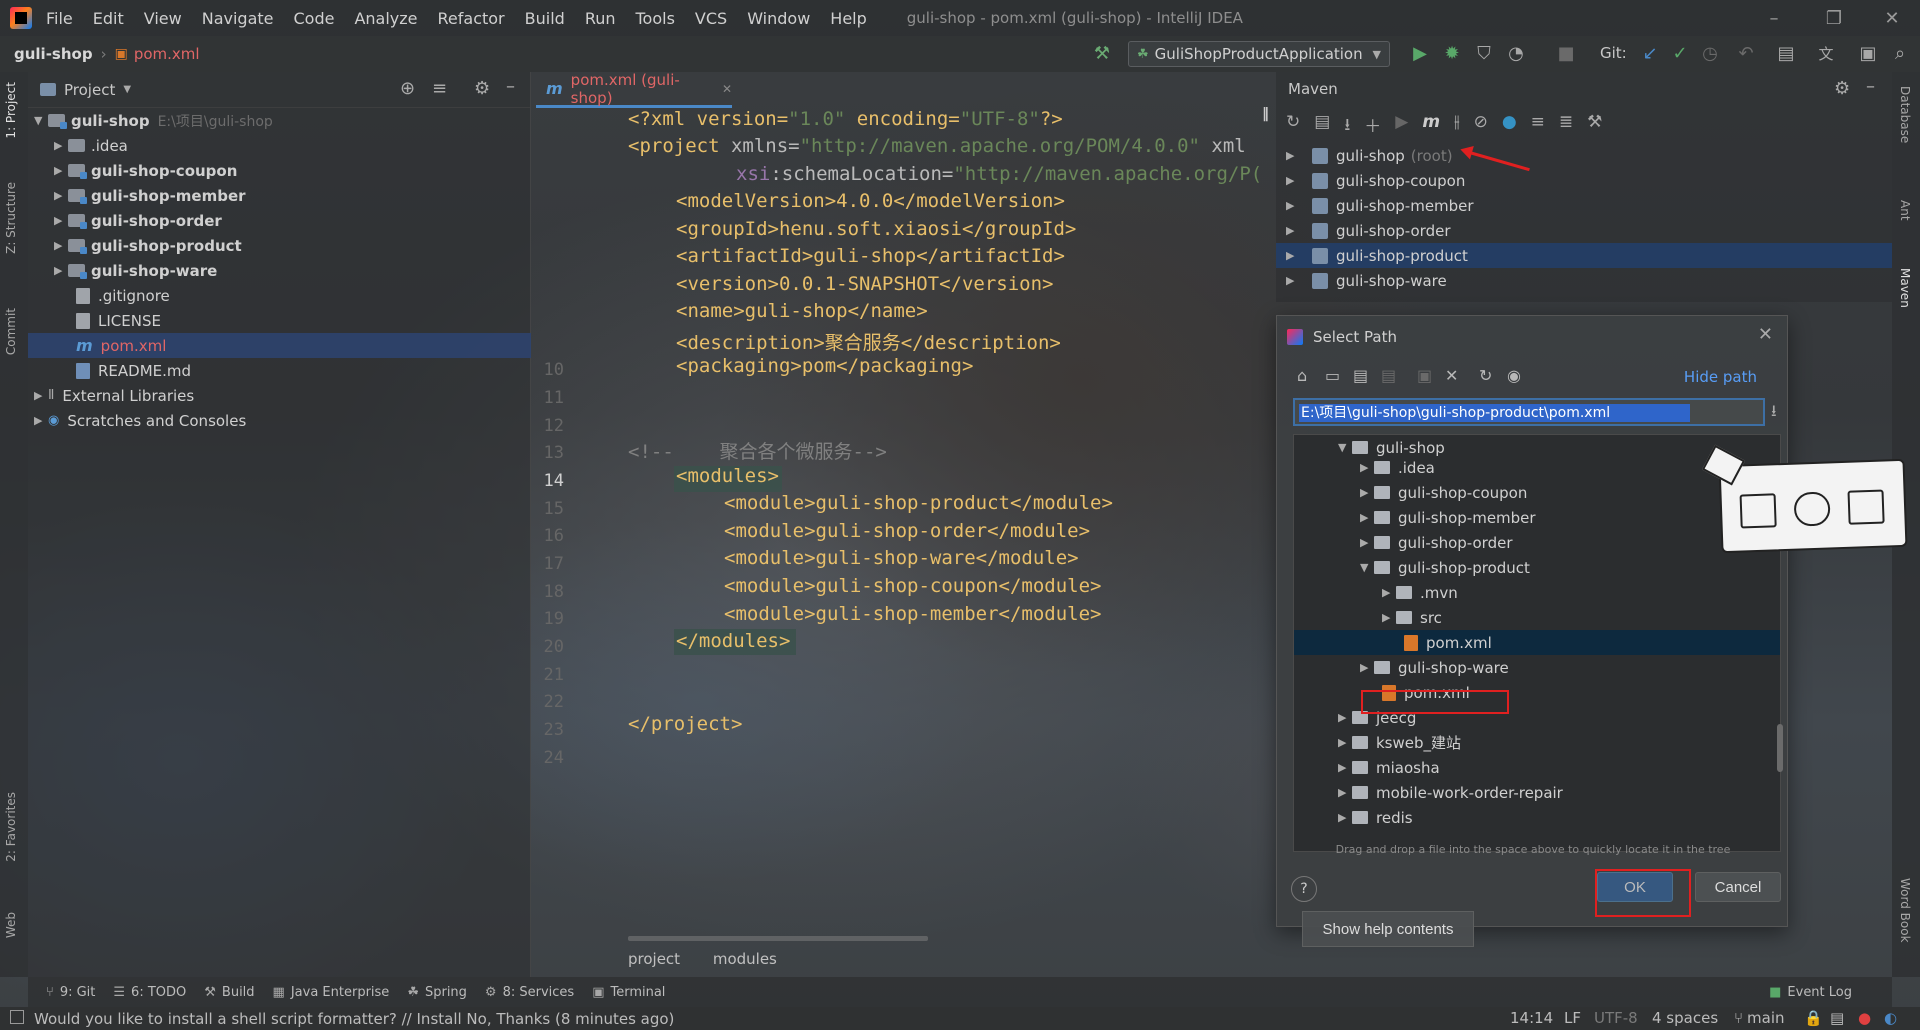 Image resolution: width=1920 pixels, height=1030 pixels. Describe the element at coordinates (238, 18) in the screenshot. I see `menu-navigate: Navigate` at that location.